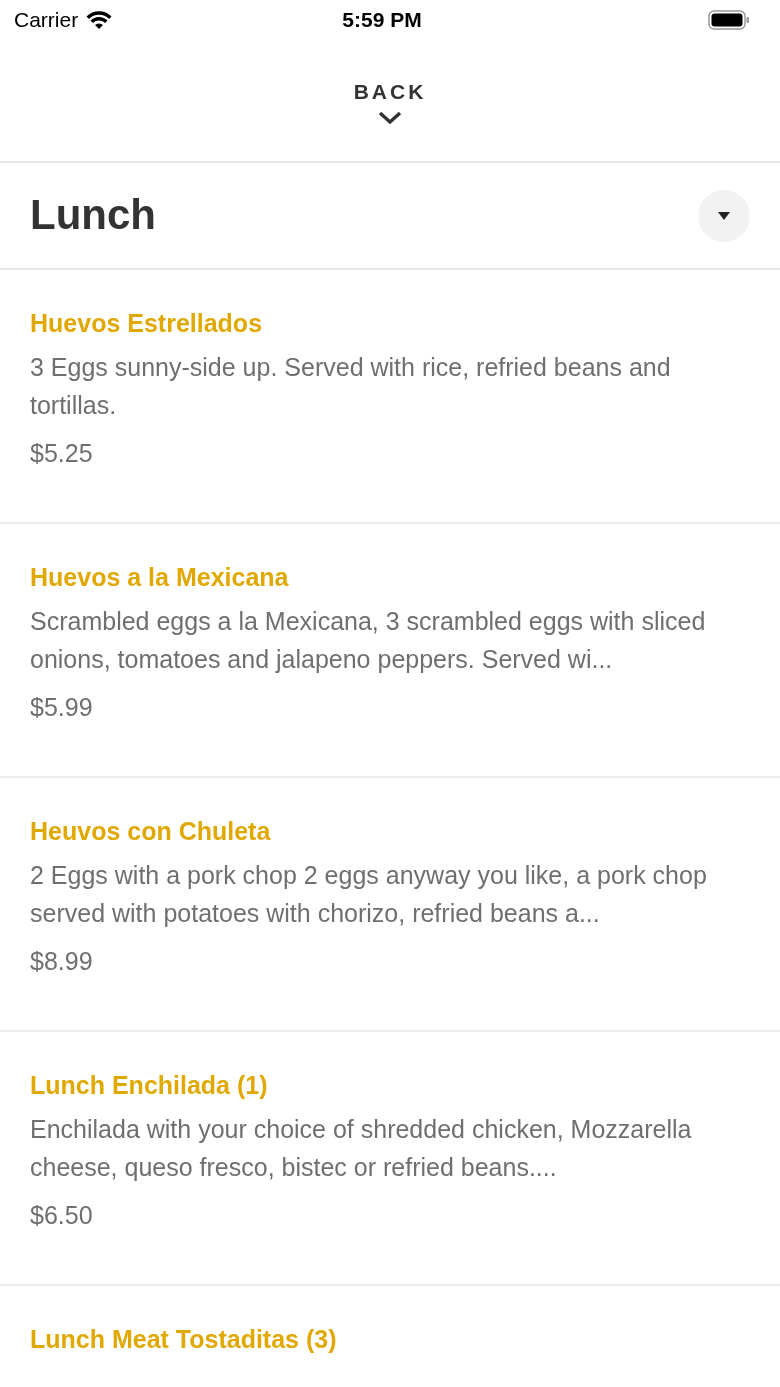  Describe the element at coordinates (351, 386) in the screenshot. I see `item-description: 3 Eggs sunny-side up. Served with rice, refried beans and tortillas.` at that location.